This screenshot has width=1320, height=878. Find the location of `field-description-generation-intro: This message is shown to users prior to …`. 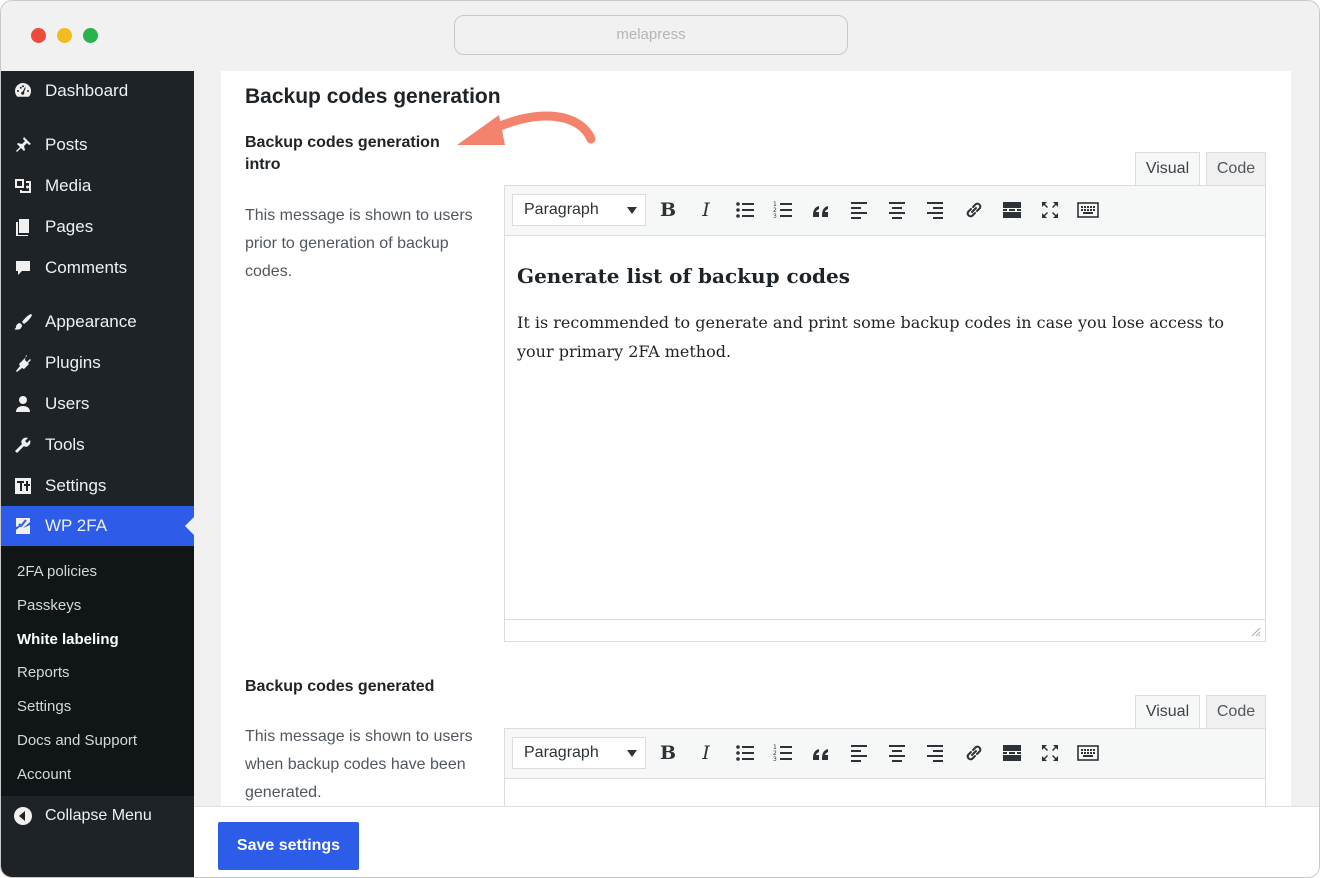

field-description-generation-intro: This message is shown to users prior to … is located at coordinates (359, 243).